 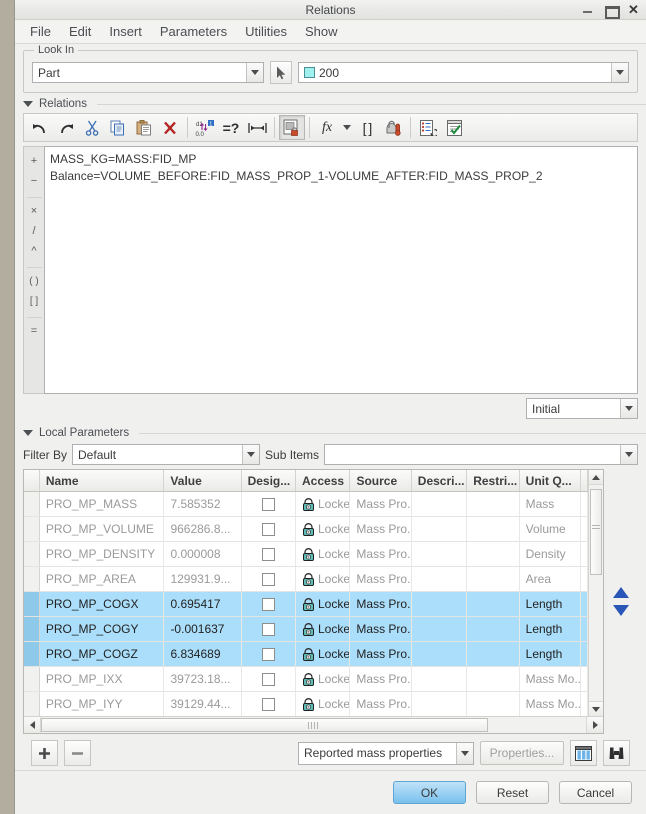 What do you see at coordinates (34, 181) in the screenshot?
I see `operator-minus: −` at bounding box center [34, 181].